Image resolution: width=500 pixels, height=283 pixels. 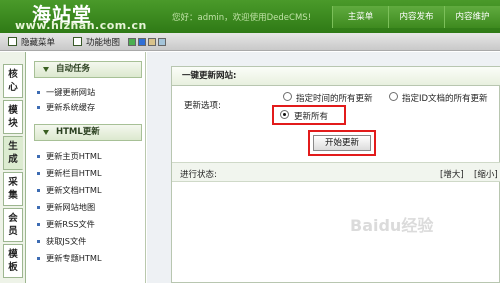 I want to click on tab-templates-label: 模板, so click(x=13, y=261).